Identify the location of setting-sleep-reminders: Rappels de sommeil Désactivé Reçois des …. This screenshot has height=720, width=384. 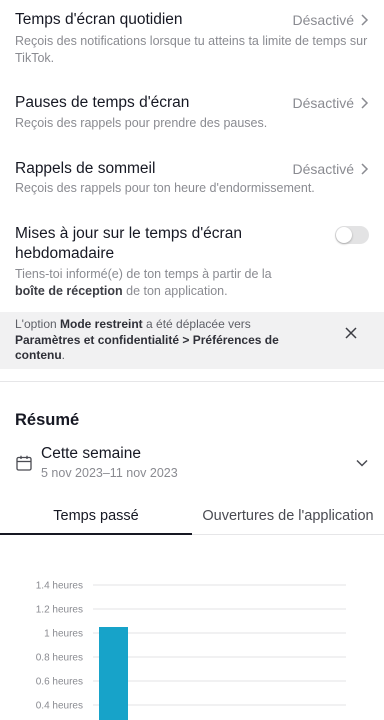
(192, 179).